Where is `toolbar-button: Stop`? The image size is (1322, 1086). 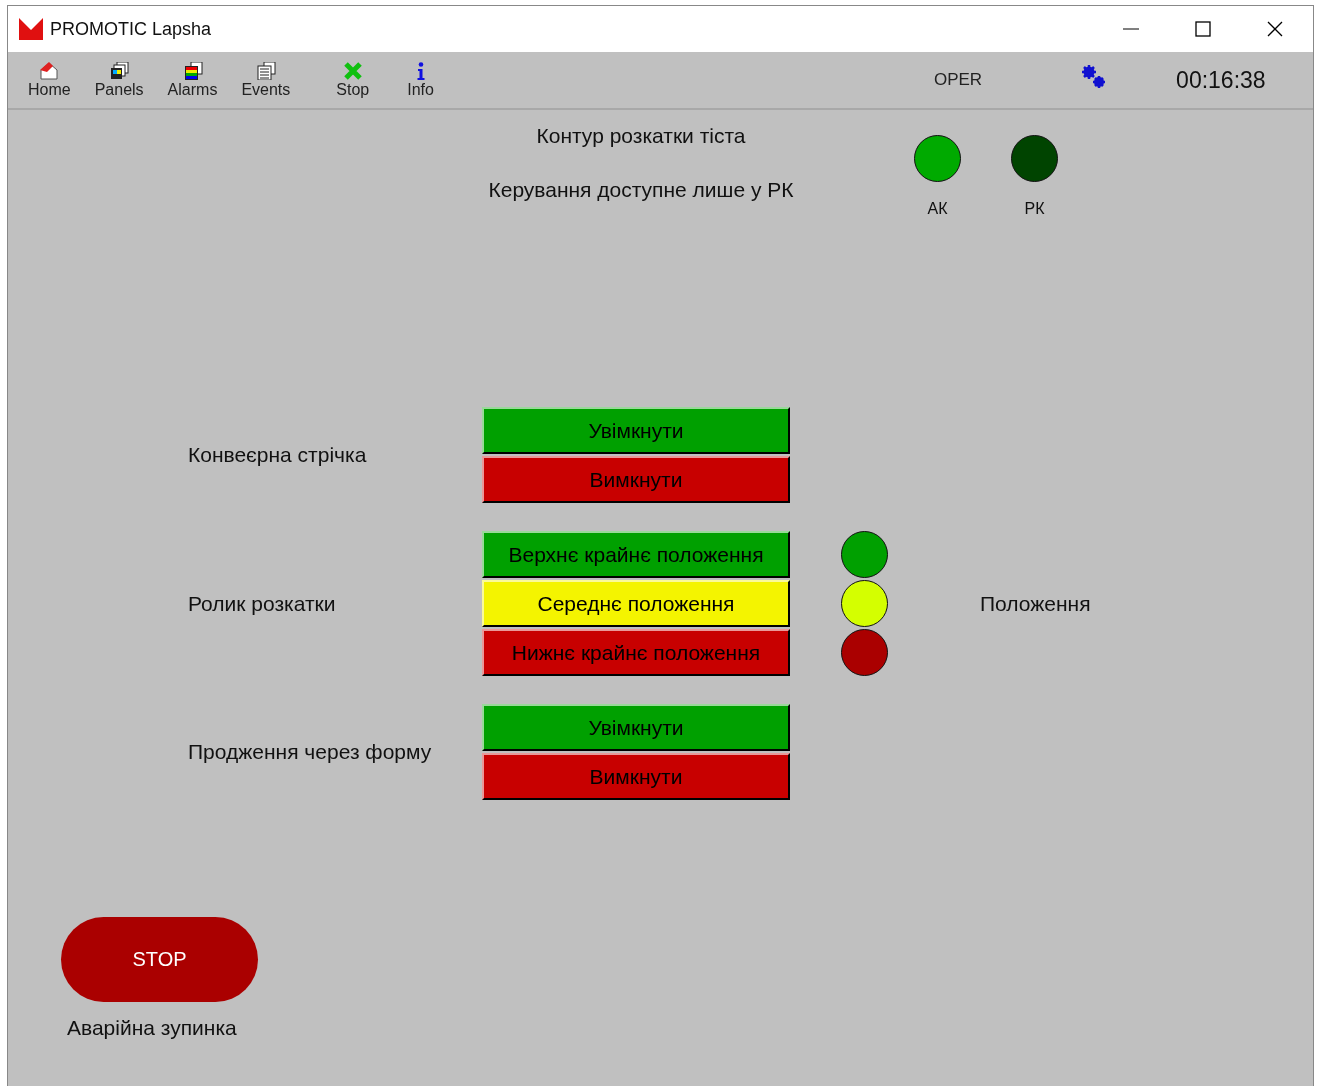
toolbar-button: Stop is located at coordinates (353, 80).